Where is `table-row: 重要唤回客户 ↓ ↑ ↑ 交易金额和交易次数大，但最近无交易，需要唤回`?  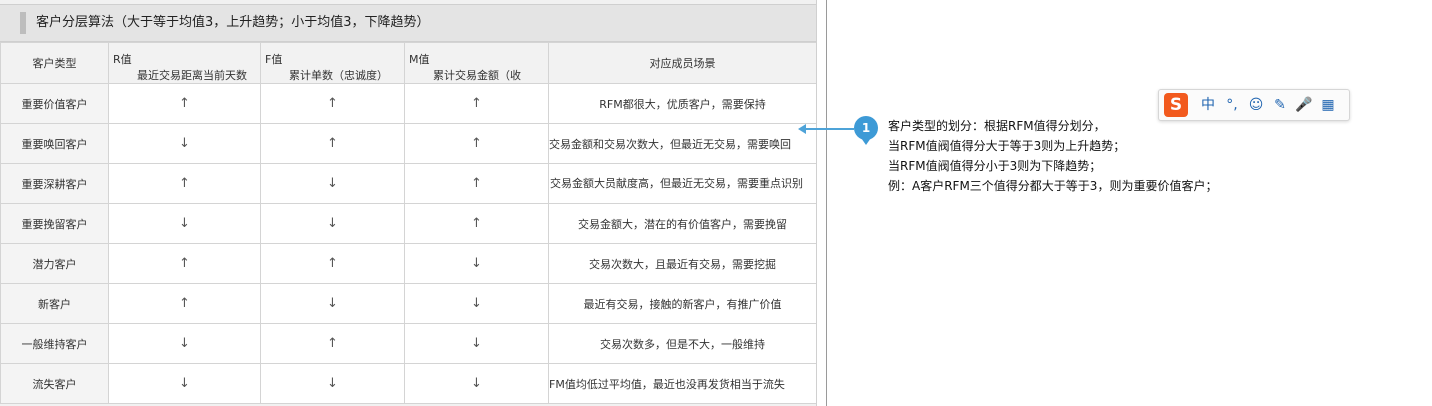 table-row: 重要唤回客户 ↓ ↑ ↑ 交易金额和交易次数大，但最近无交易，需要唤回 is located at coordinates (408, 143).